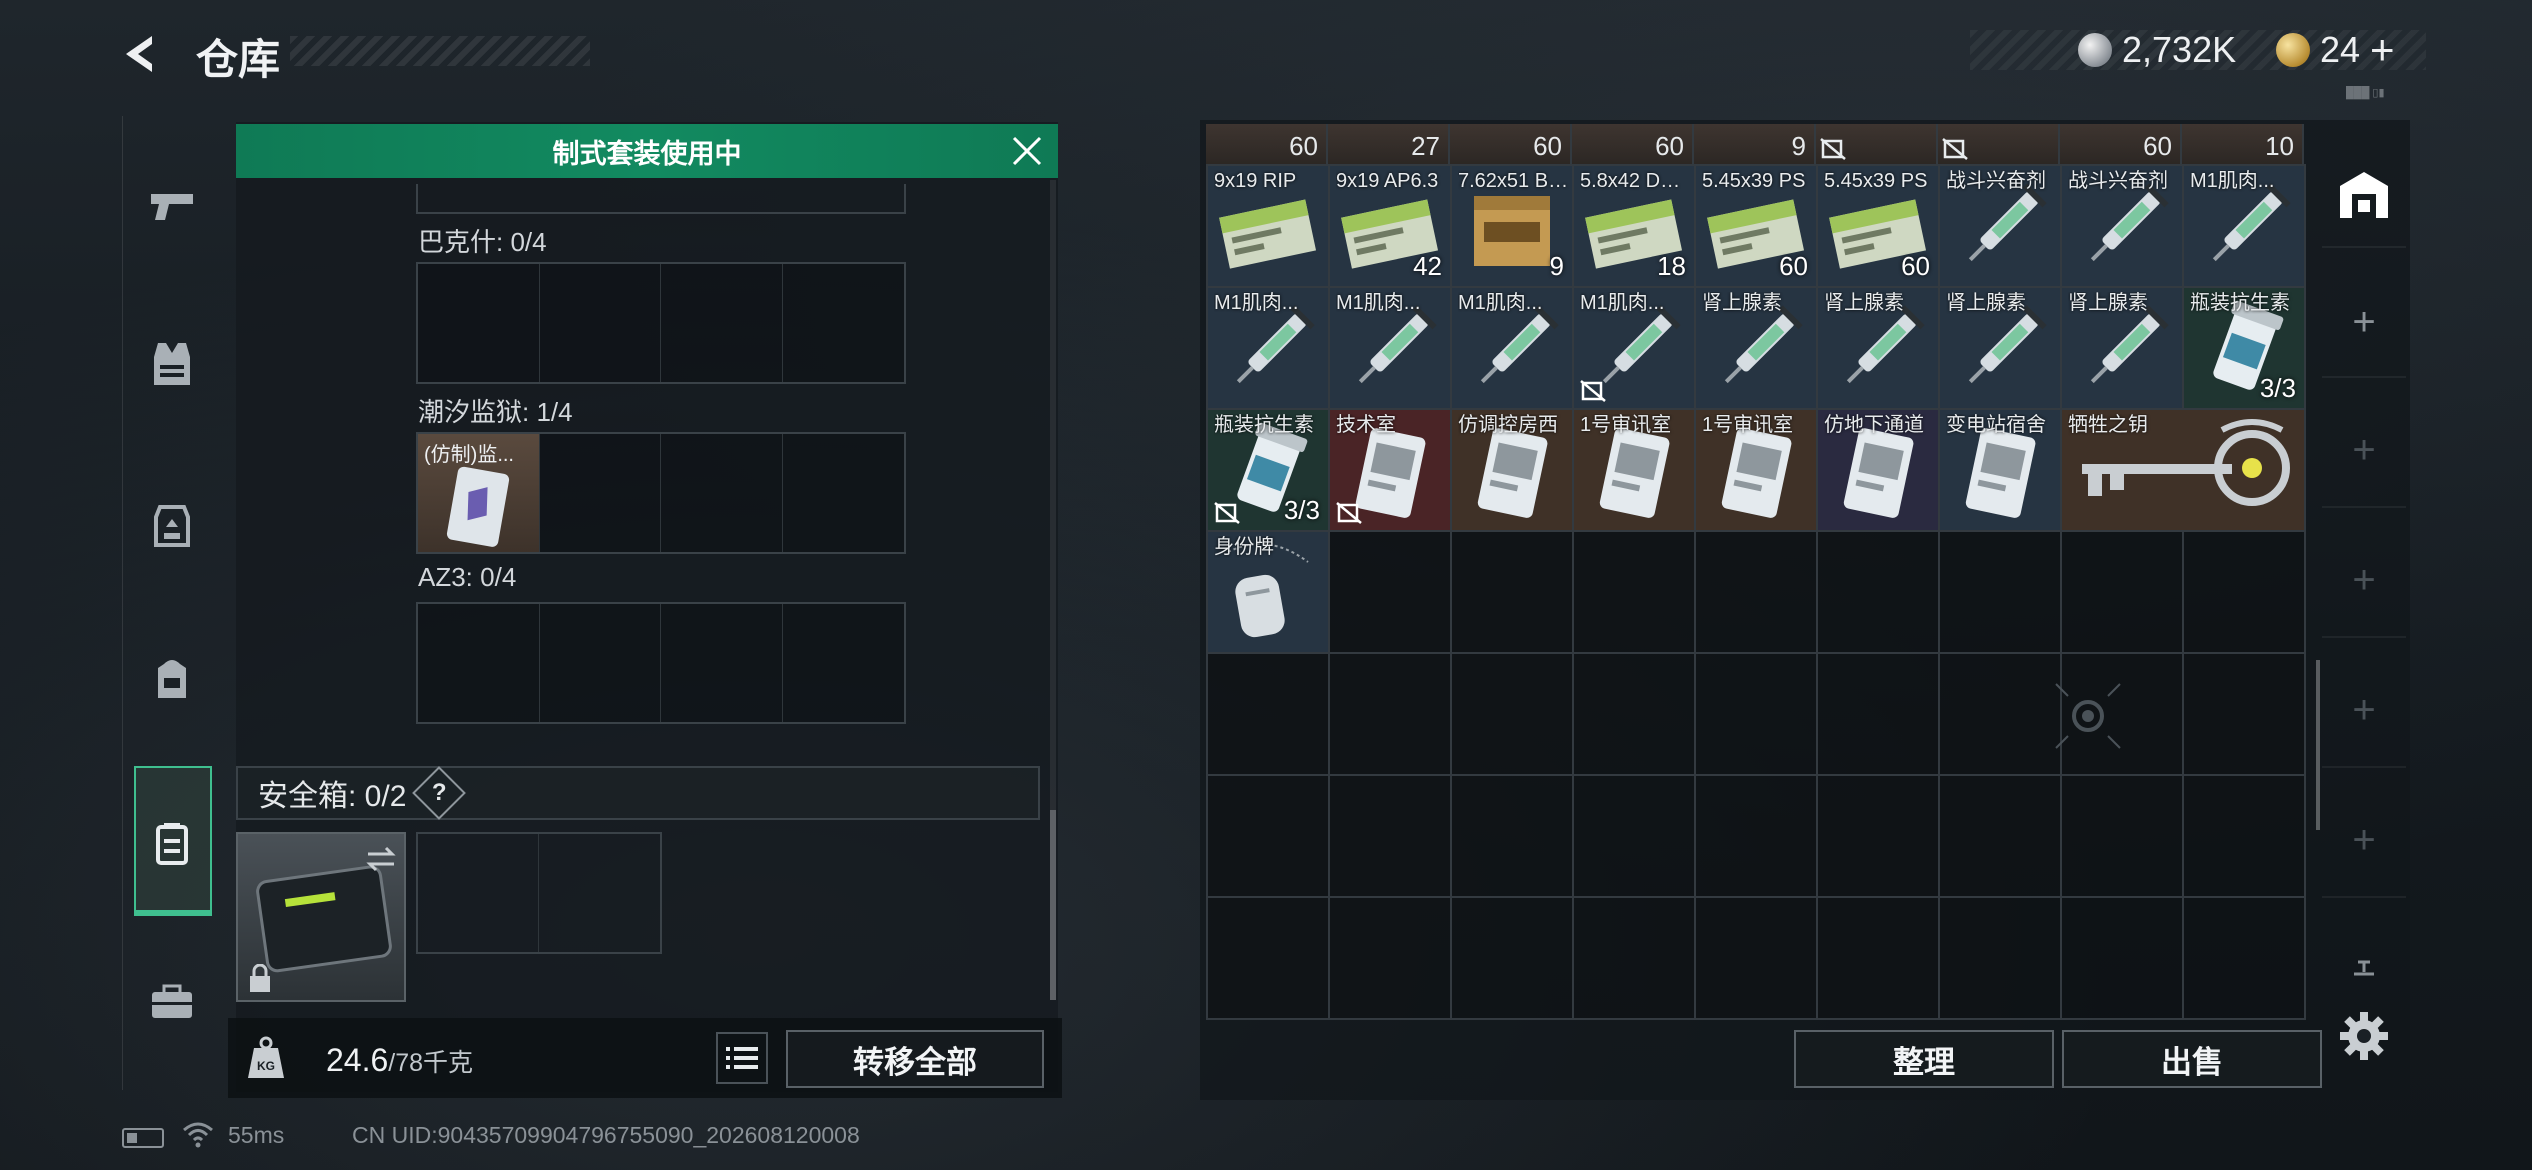 Image resolution: width=2532 pixels, height=1170 pixels. I want to click on wifi-icon, so click(198, 1135).